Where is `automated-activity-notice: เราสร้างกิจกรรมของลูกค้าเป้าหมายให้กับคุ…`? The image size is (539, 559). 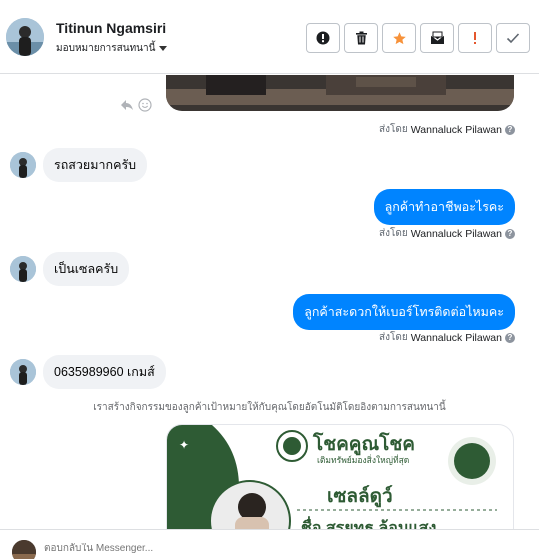 automated-activity-notice: เราสร้างกิจกรรมของลูกค้าเป้าหมายให้กับคุ… is located at coordinates (269, 407).